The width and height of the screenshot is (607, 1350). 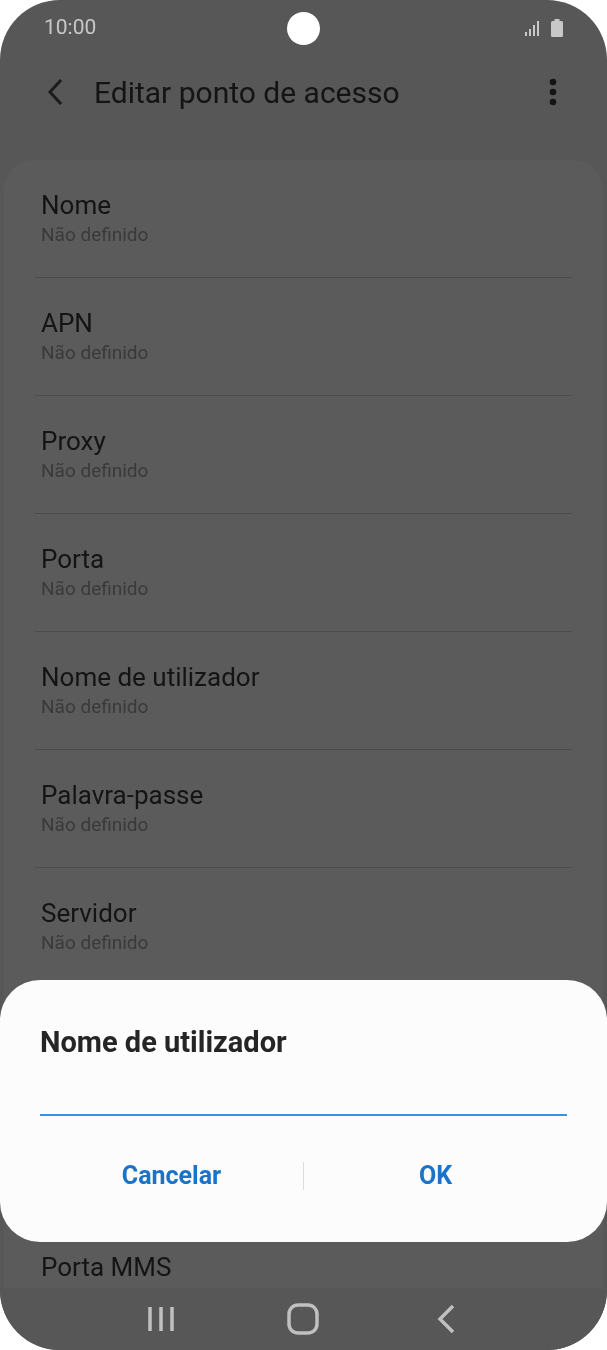 What do you see at coordinates (171, 1176) in the screenshot?
I see `cancel-button: Cancelar` at bounding box center [171, 1176].